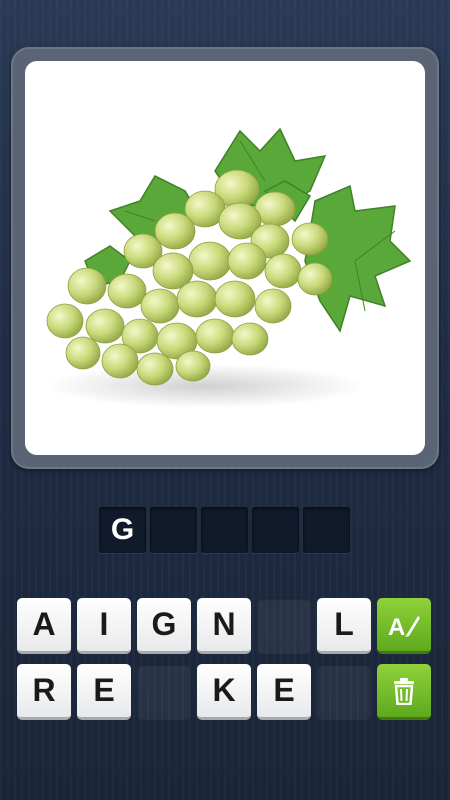 Image resolution: width=450 pixels, height=800 pixels. I want to click on svg-text: A, so click(396, 627).